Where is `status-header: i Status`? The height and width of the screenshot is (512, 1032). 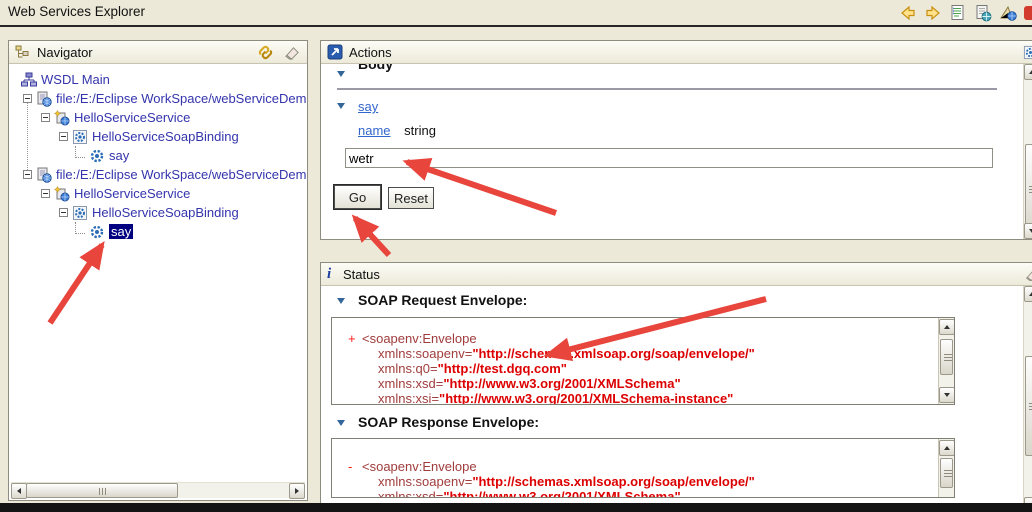
status-header: i Status is located at coordinates (676, 274).